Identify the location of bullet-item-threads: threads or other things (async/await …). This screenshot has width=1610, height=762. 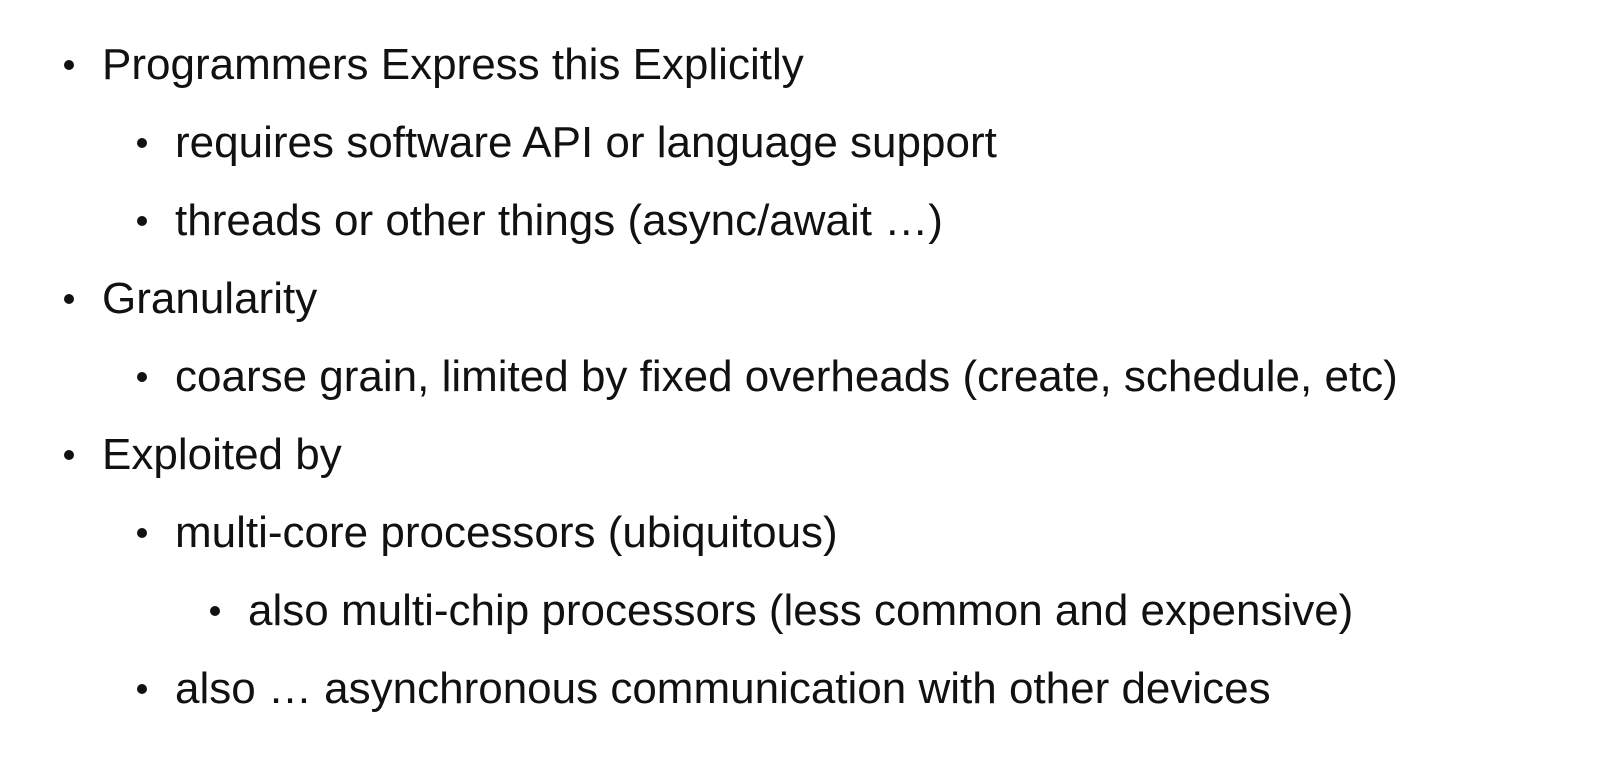
(540, 221).